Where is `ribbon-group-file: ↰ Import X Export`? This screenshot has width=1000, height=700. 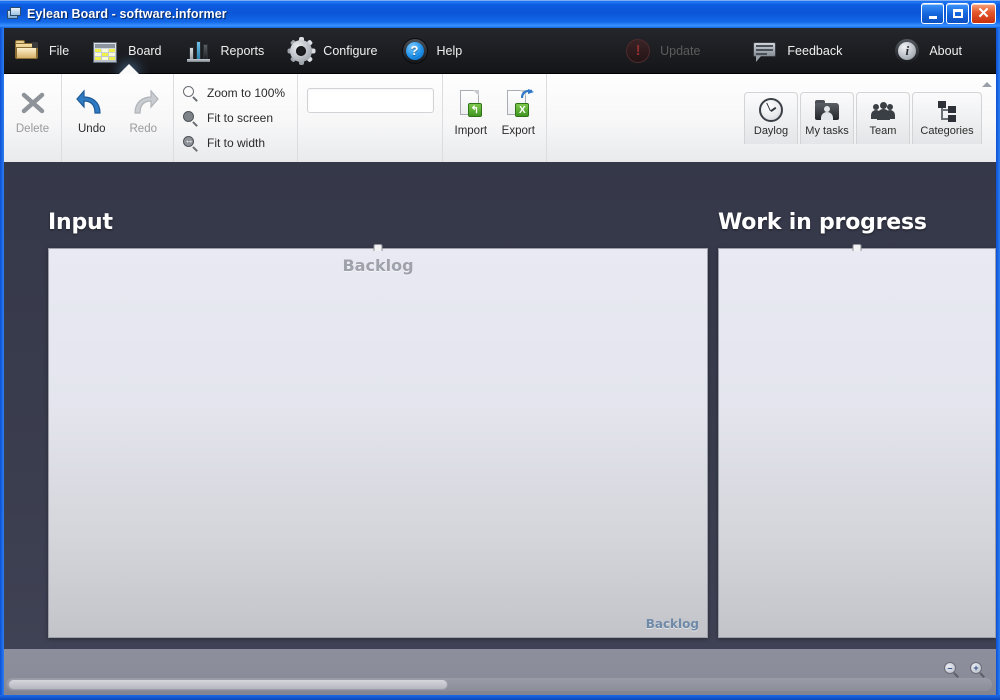 ribbon-group-file: ↰ Import X Export is located at coordinates (495, 118).